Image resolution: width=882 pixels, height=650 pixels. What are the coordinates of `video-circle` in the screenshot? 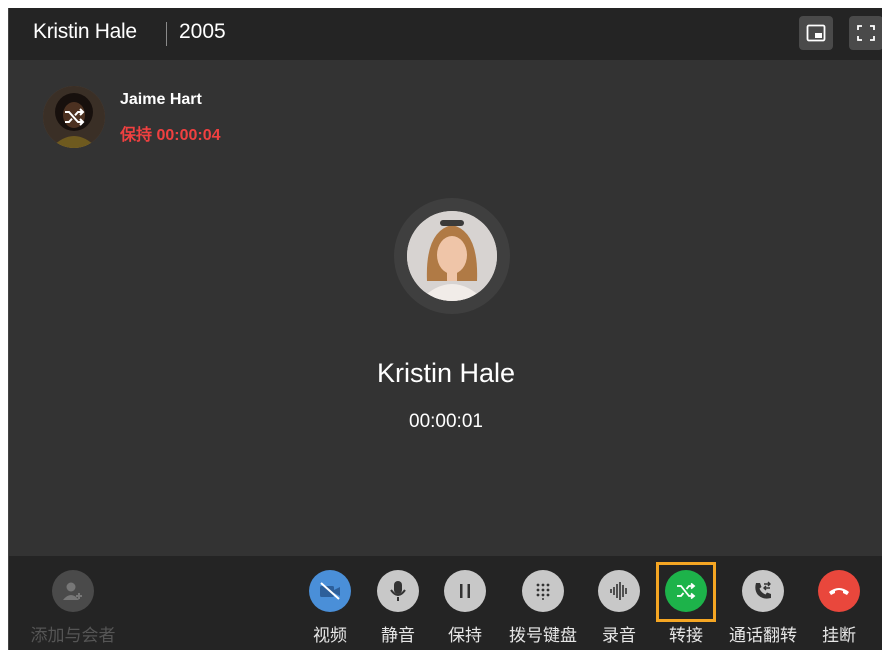 It's located at (330, 591).